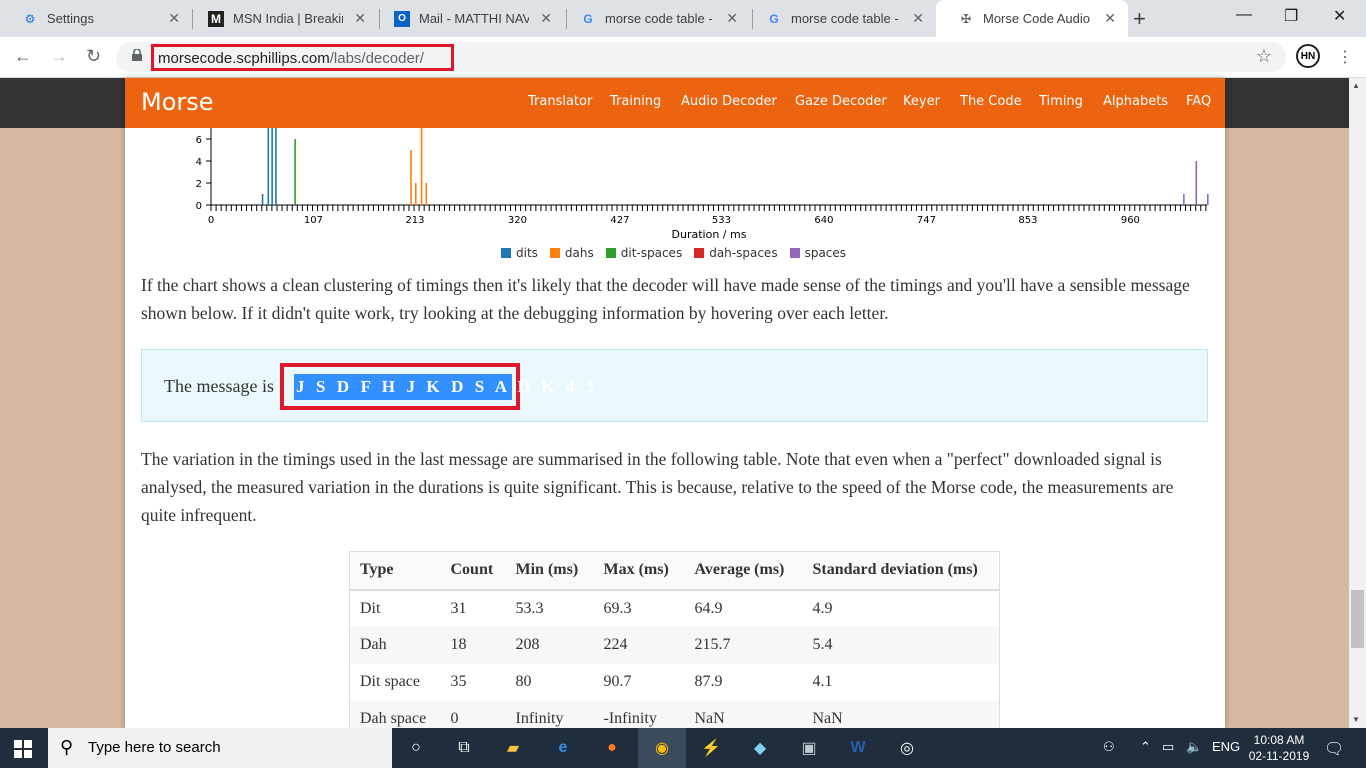 The height and width of the screenshot is (768, 1366). I want to click on remote-desktop-icon: ▣, so click(809, 748).